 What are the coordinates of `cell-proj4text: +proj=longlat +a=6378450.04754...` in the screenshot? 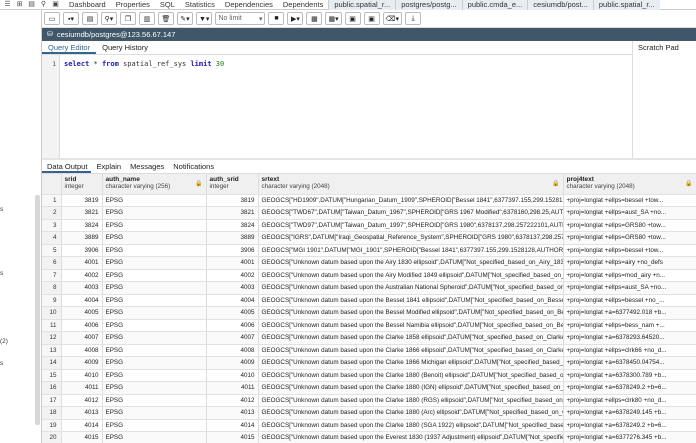 It's located at (629, 363).